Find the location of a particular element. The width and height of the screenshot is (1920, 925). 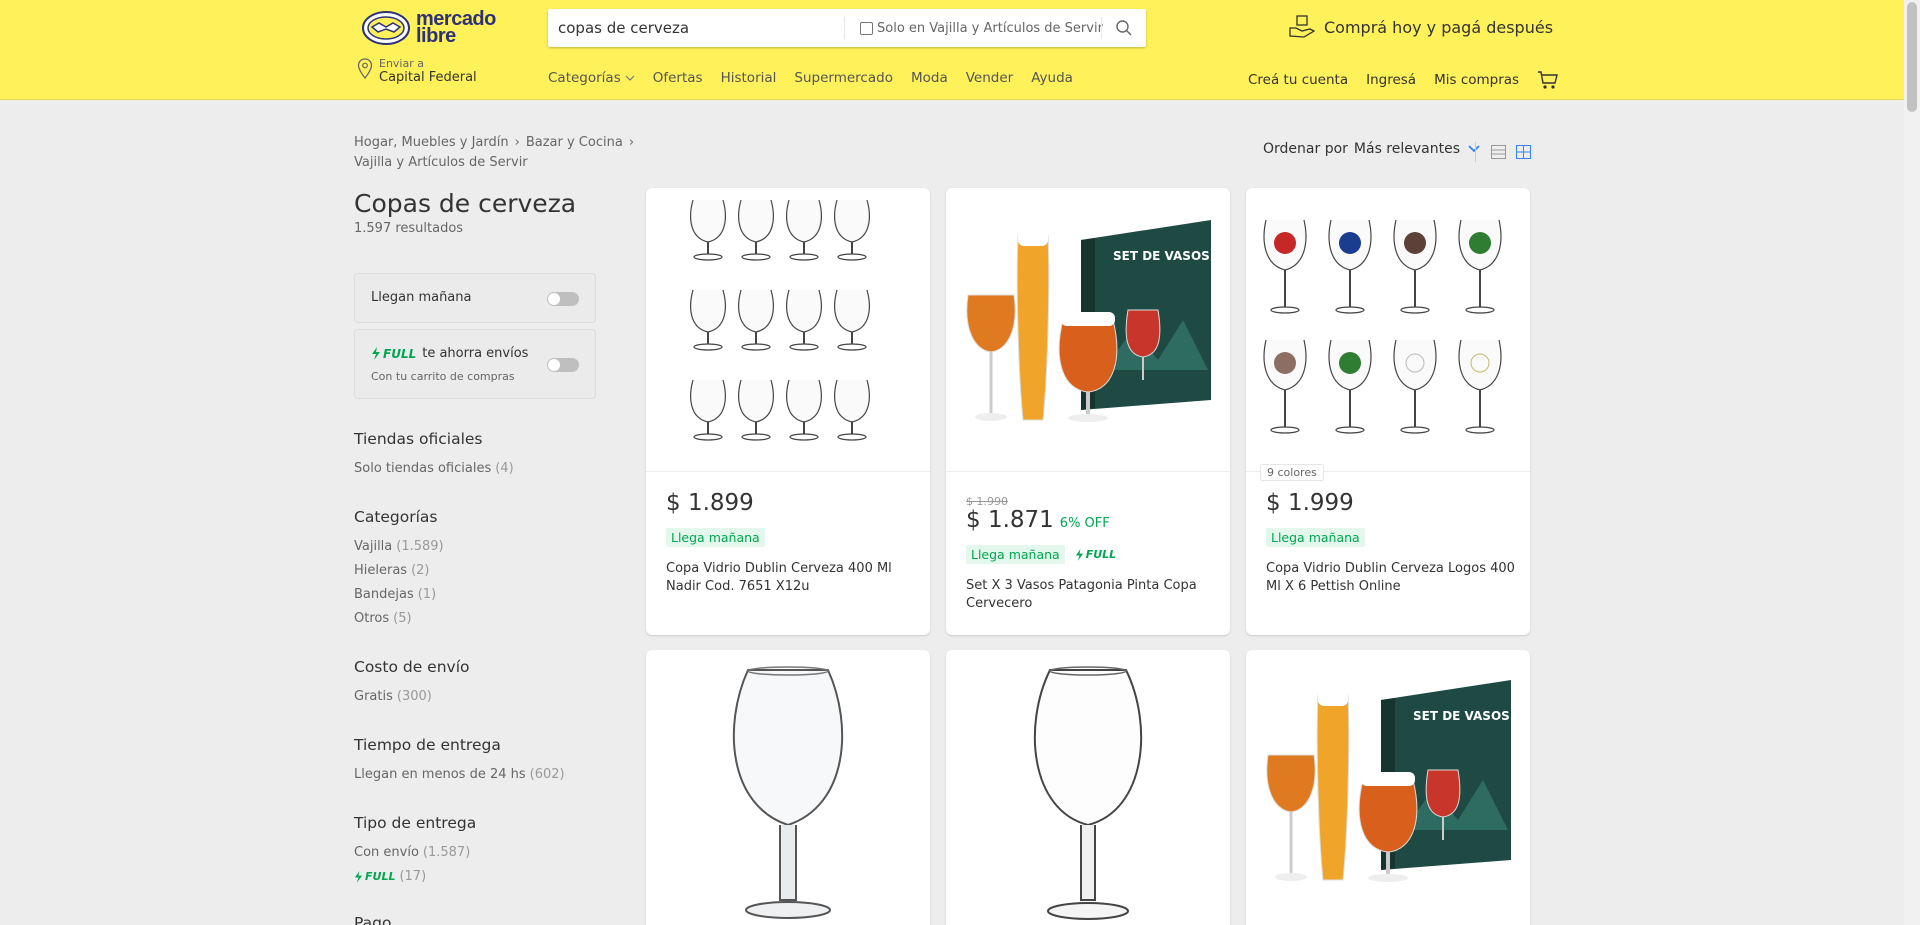

filter-item: Con envío (1.587) is located at coordinates (412, 852).